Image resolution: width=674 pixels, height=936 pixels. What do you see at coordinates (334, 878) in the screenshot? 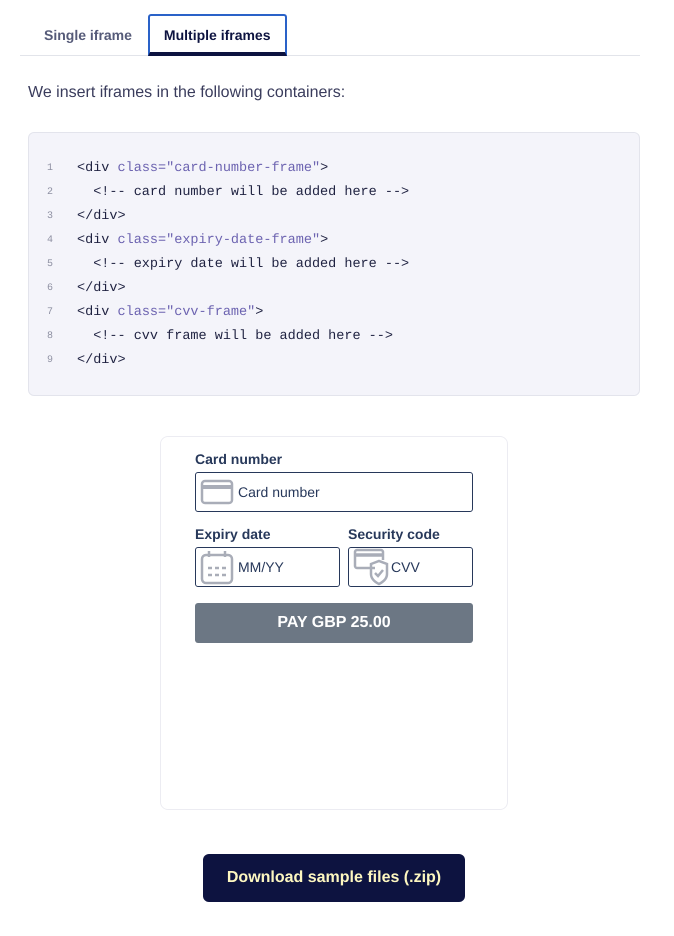
I see `download-button: Download sample files (.zip)` at bounding box center [334, 878].